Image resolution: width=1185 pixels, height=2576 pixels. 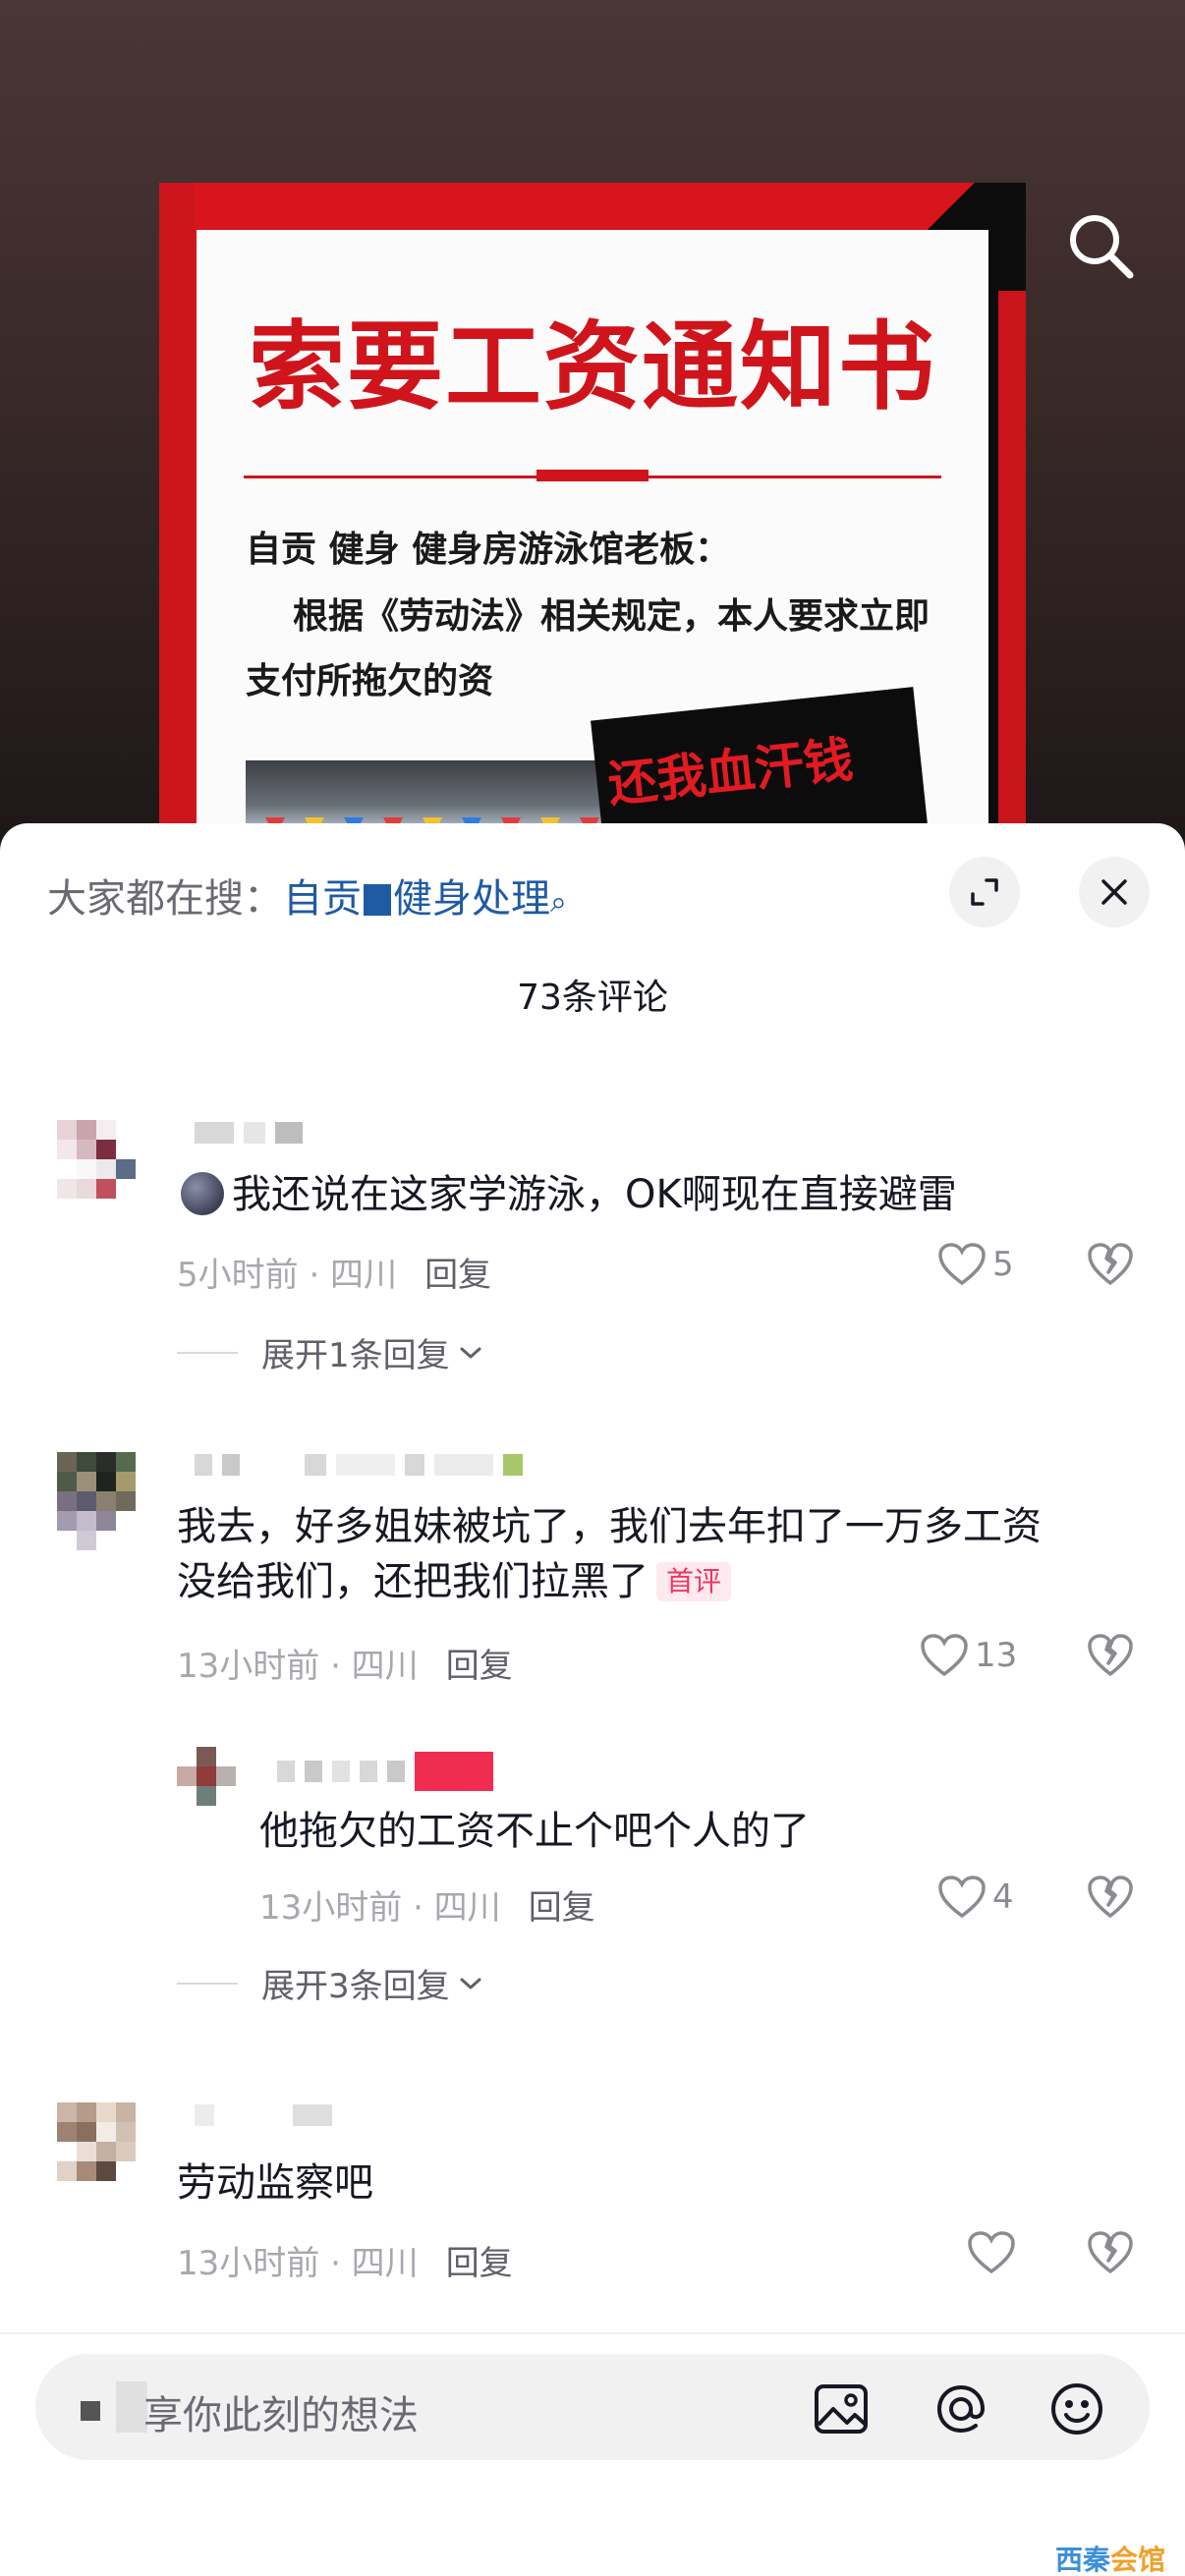 I want to click on comment-text: 我还说在这家学游泳，OK啊现在直接避雷, so click(x=569, y=1194).